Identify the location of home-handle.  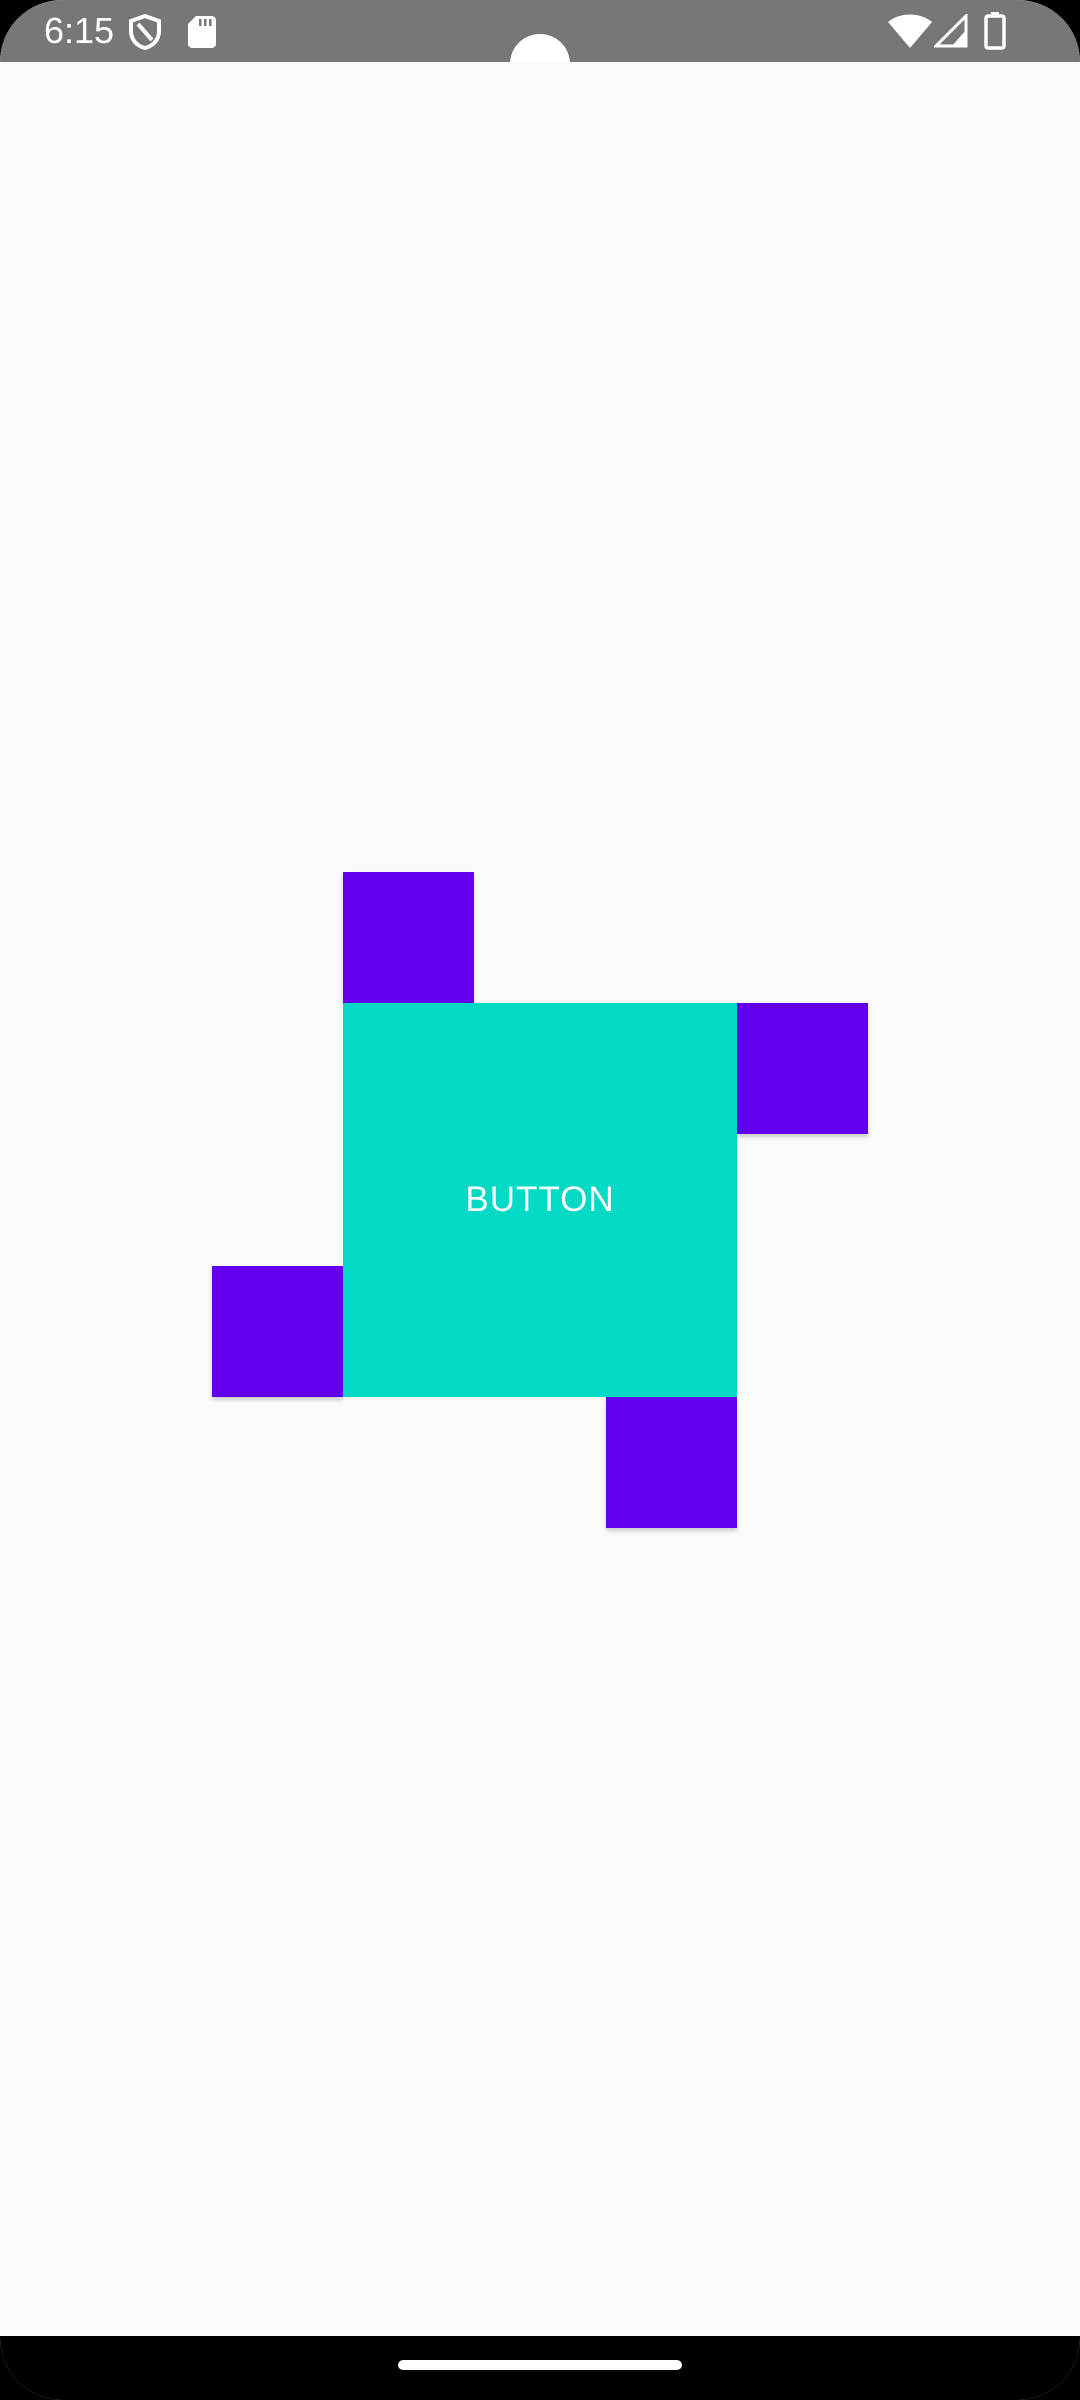
(540, 2365).